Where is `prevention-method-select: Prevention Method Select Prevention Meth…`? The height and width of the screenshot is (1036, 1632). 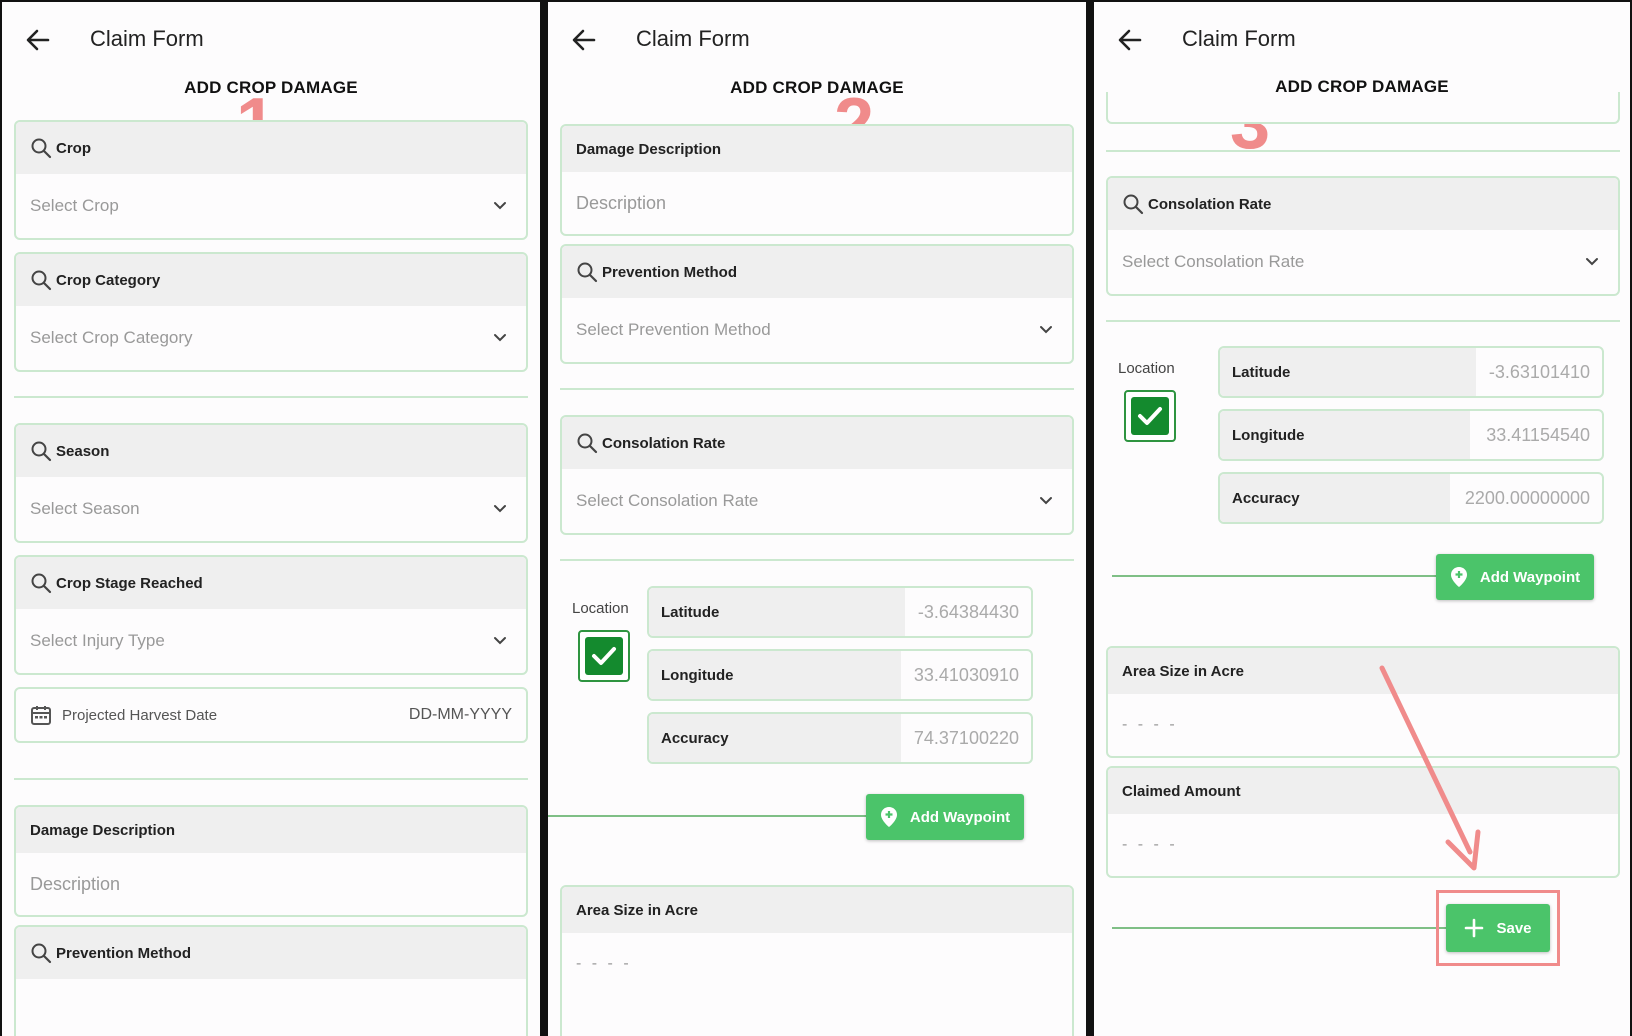
prevention-method-select: Prevention Method Select Prevention Meth… is located at coordinates (817, 304).